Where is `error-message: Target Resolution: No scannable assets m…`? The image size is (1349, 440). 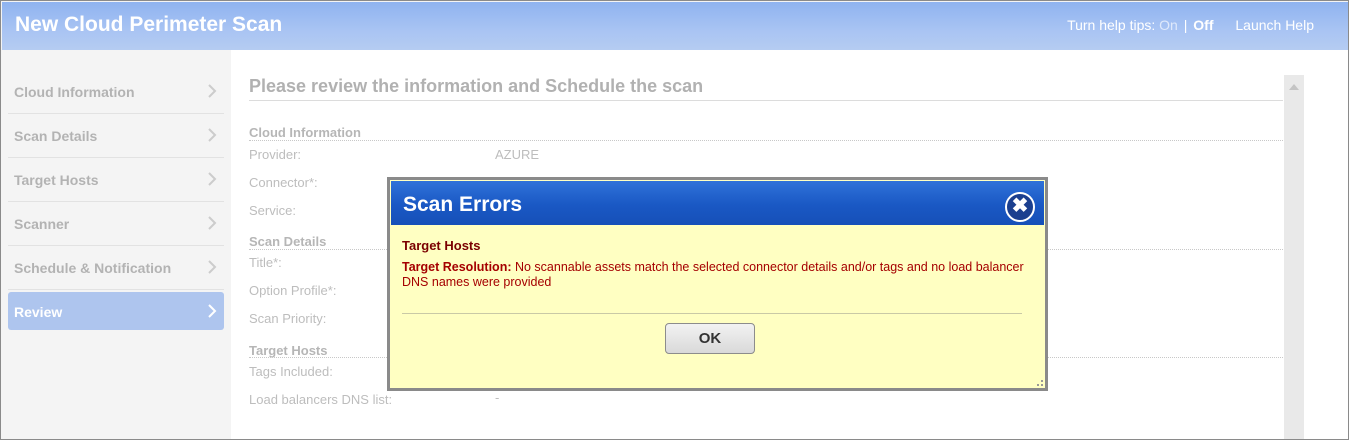
error-message: Target Resolution: No scannable assets m… is located at coordinates (717, 275).